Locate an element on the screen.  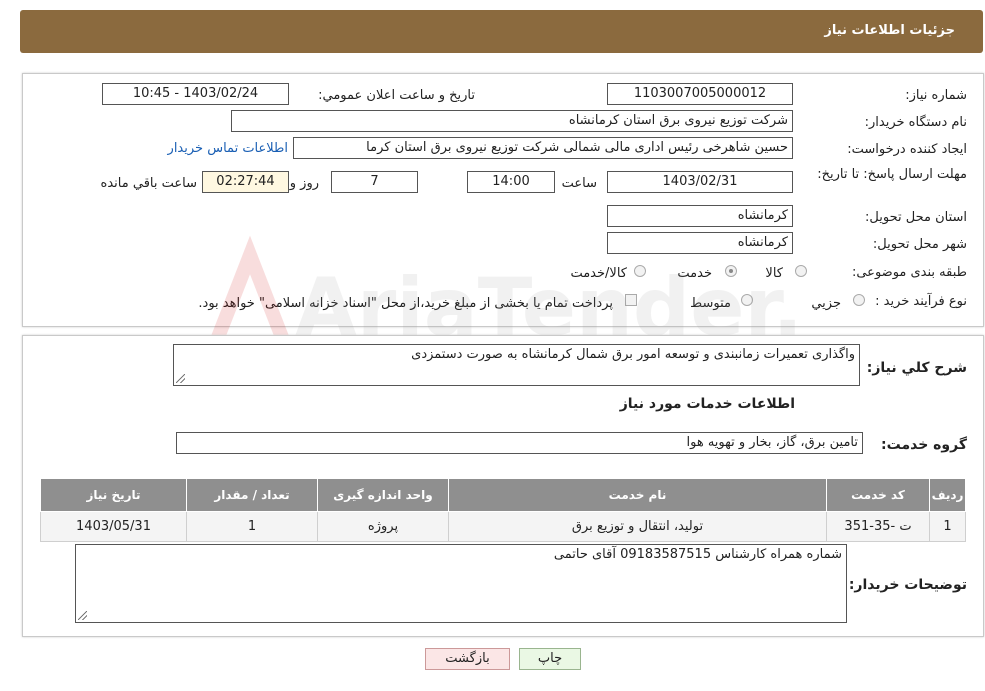
service-group-label: گروه خدمت: is located at coordinates (924, 445).